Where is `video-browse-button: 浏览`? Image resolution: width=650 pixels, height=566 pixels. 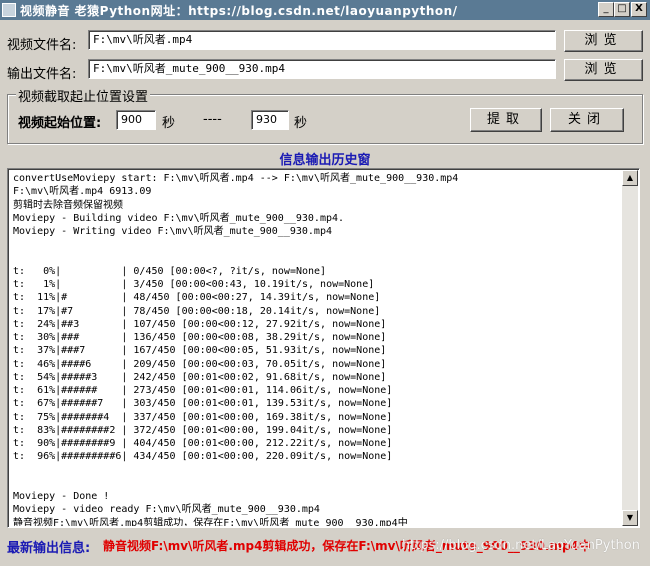 video-browse-button: 浏览 is located at coordinates (603, 41).